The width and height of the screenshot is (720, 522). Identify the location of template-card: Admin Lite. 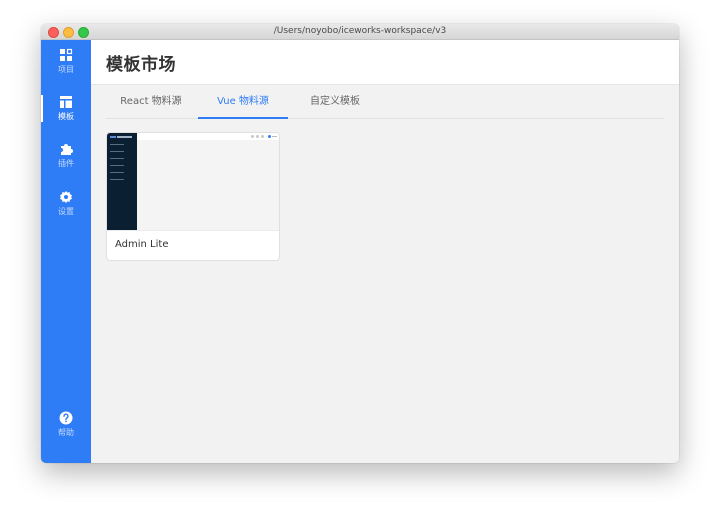
(193, 196).